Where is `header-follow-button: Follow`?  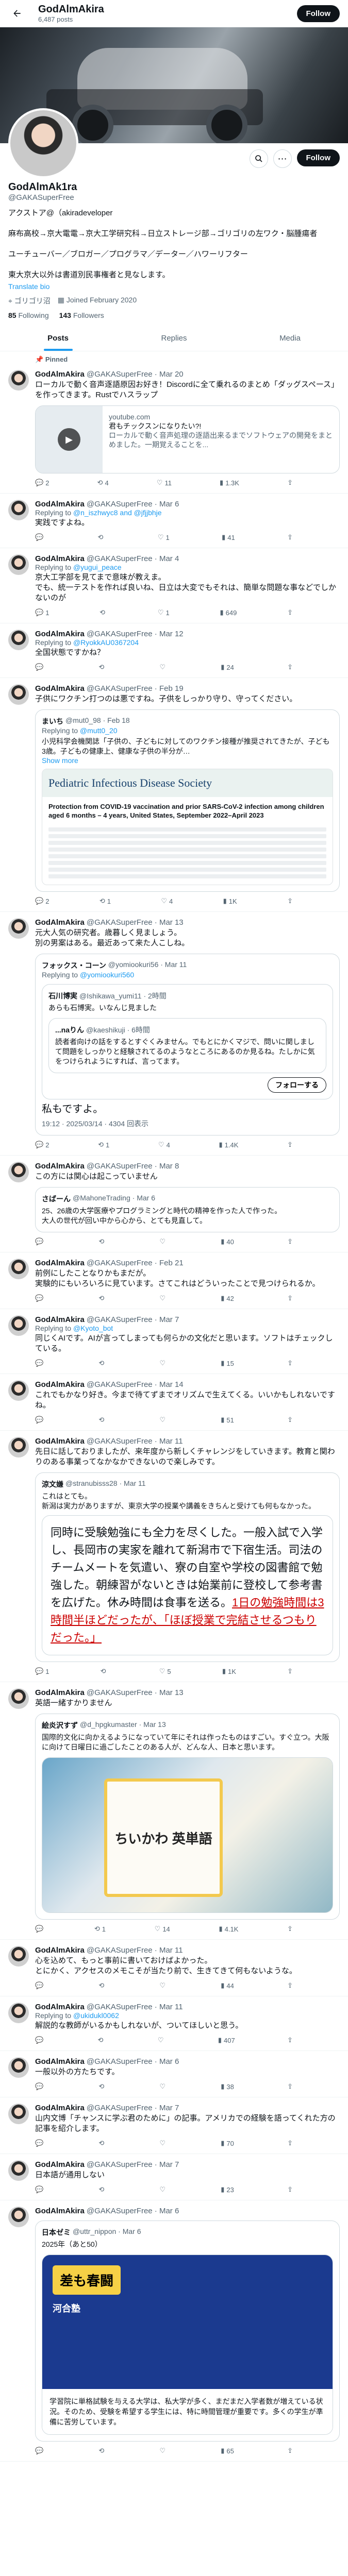
header-follow-button: Follow is located at coordinates (318, 13).